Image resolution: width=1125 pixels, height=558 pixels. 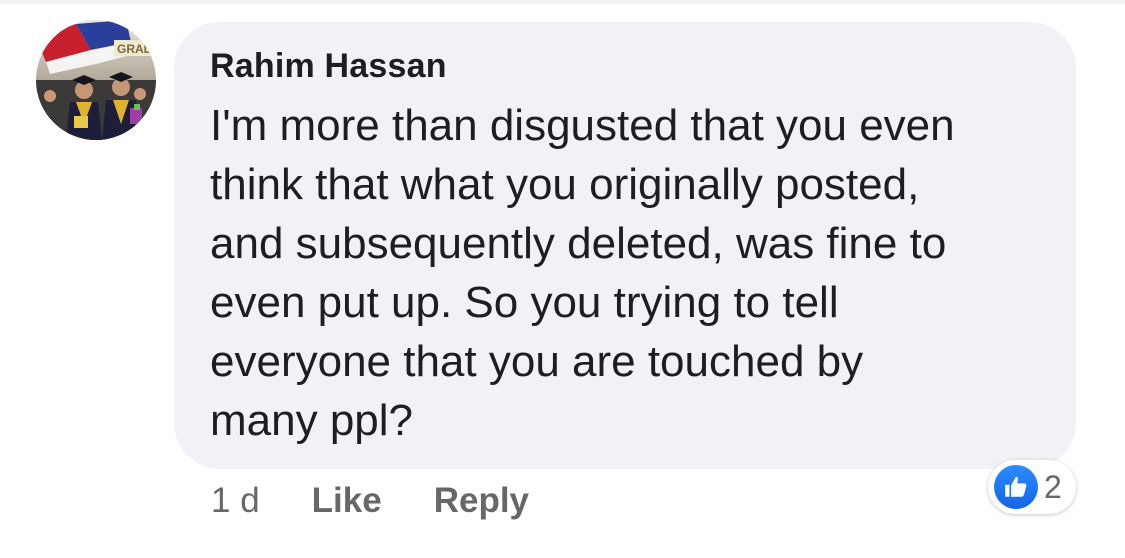 What do you see at coordinates (1016, 487) in the screenshot?
I see `thumbs-up-icon` at bounding box center [1016, 487].